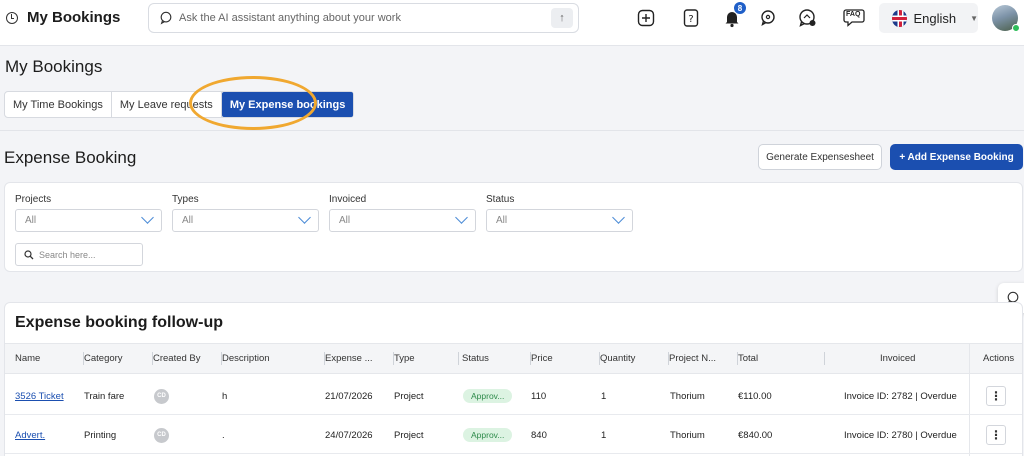  Describe the element at coordinates (49, 358) in the screenshot. I see `column-header-name: Name` at that location.